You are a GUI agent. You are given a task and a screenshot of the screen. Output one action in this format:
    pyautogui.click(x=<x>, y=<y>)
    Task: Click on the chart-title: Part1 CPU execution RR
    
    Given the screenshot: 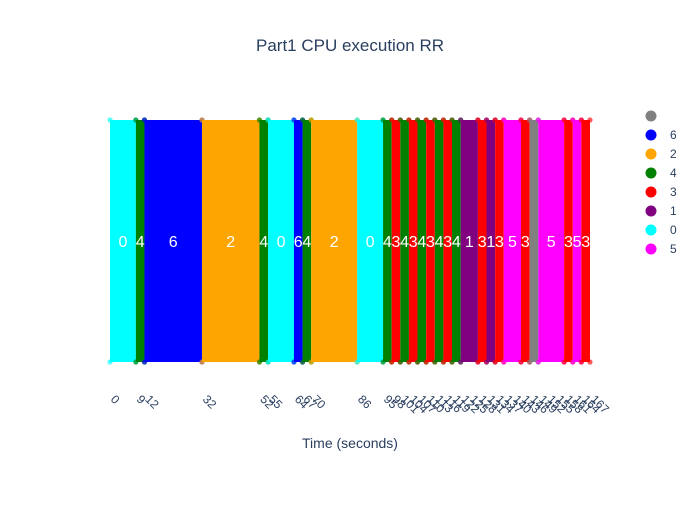 What is the action you would take?
    pyautogui.click(x=350, y=45)
    